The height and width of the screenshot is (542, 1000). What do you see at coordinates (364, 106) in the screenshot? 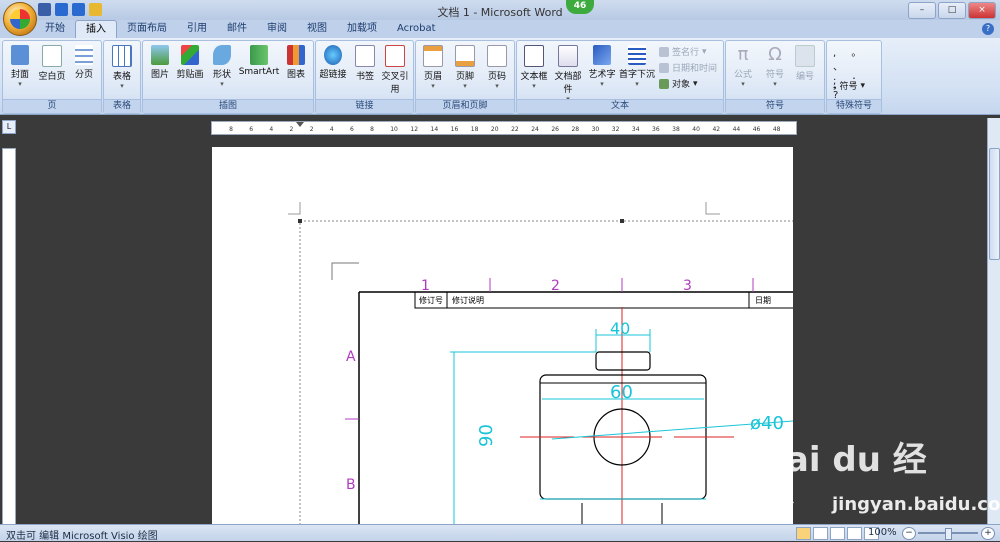
I see `group-label-links: 链接` at bounding box center [364, 106].